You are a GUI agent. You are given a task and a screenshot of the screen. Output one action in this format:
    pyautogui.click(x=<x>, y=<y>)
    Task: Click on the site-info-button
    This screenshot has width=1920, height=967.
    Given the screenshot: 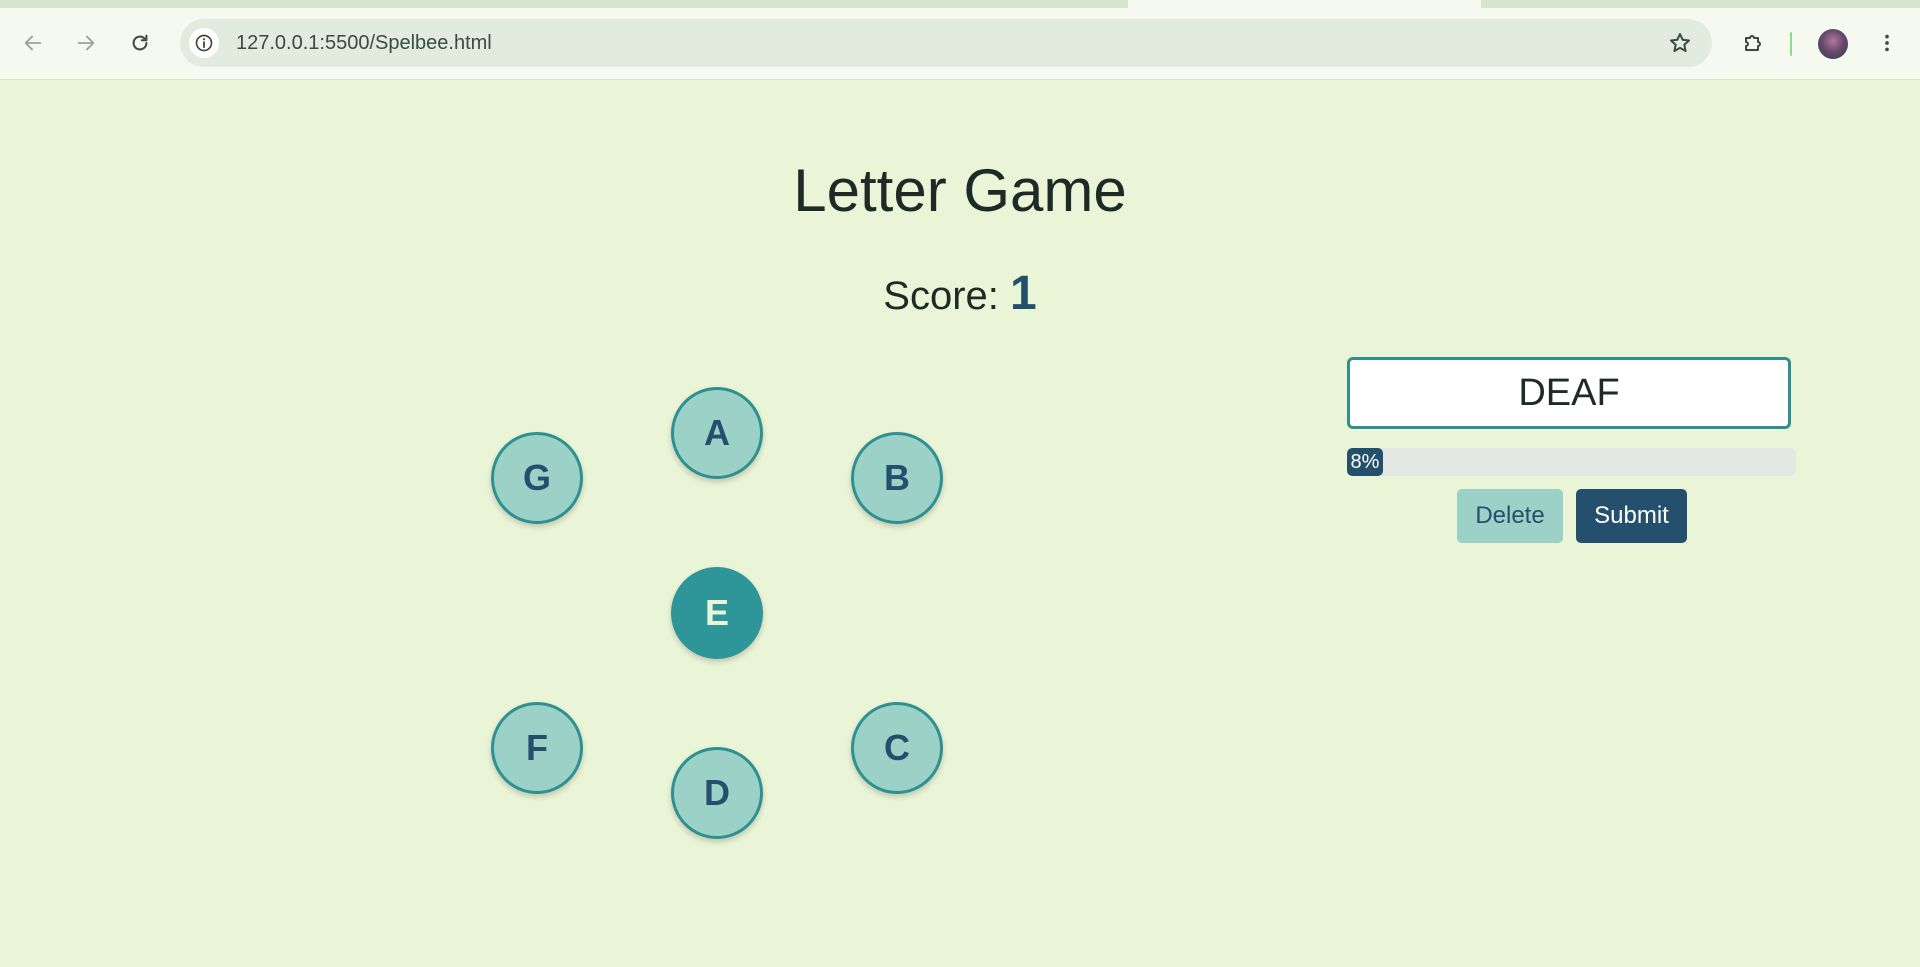 What is the action you would take?
    pyautogui.click(x=204, y=43)
    